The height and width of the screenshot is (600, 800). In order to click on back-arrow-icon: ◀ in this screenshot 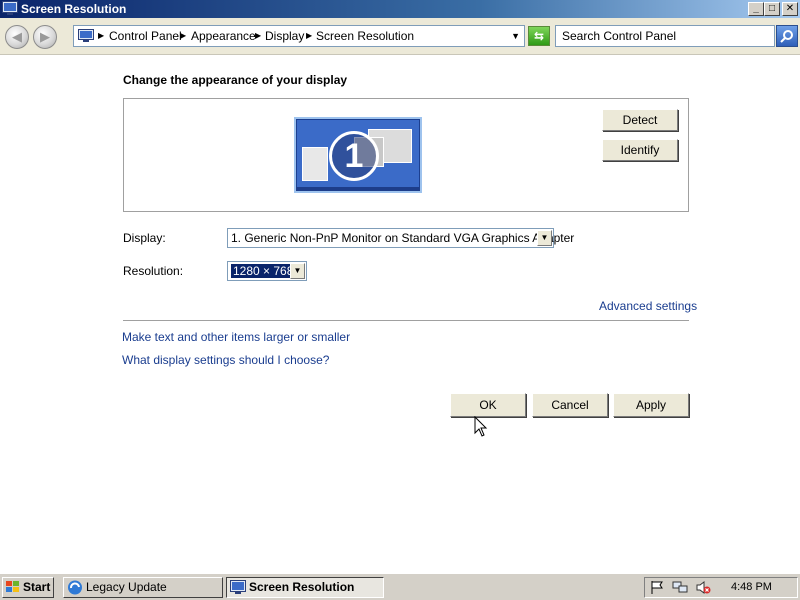, I will do `click(17, 36)`.